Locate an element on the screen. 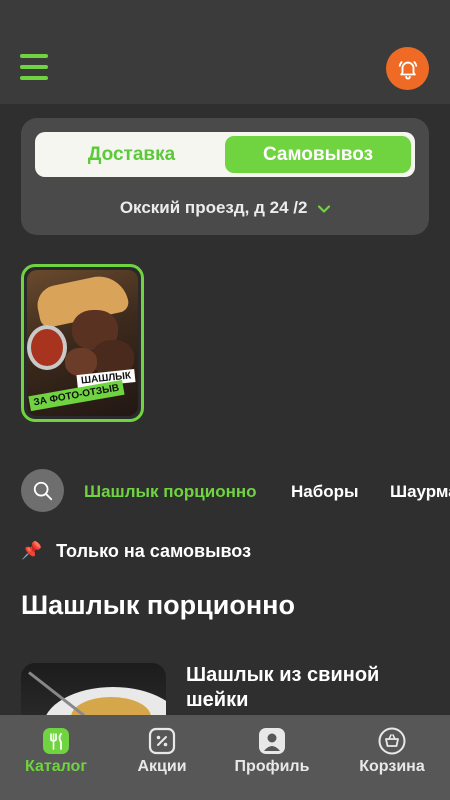 This screenshot has width=450, height=800. product-name: Шашлык из свиной шейки is located at coordinates (283, 687).